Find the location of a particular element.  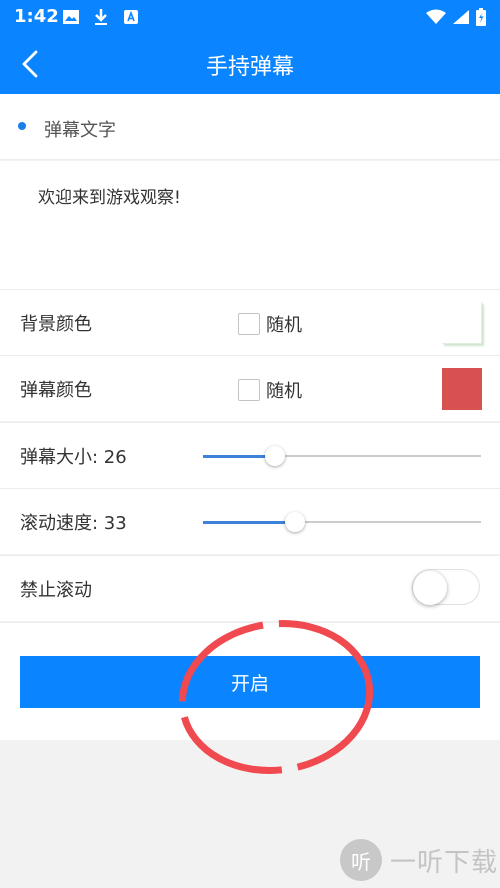

toggle-knob is located at coordinates (430, 588).